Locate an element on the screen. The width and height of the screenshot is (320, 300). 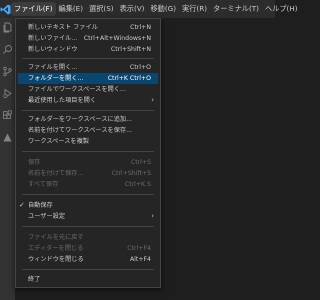
menu-item-close-editor: エディターを閉じる Ctrl+F4 is located at coordinates (88, 248).